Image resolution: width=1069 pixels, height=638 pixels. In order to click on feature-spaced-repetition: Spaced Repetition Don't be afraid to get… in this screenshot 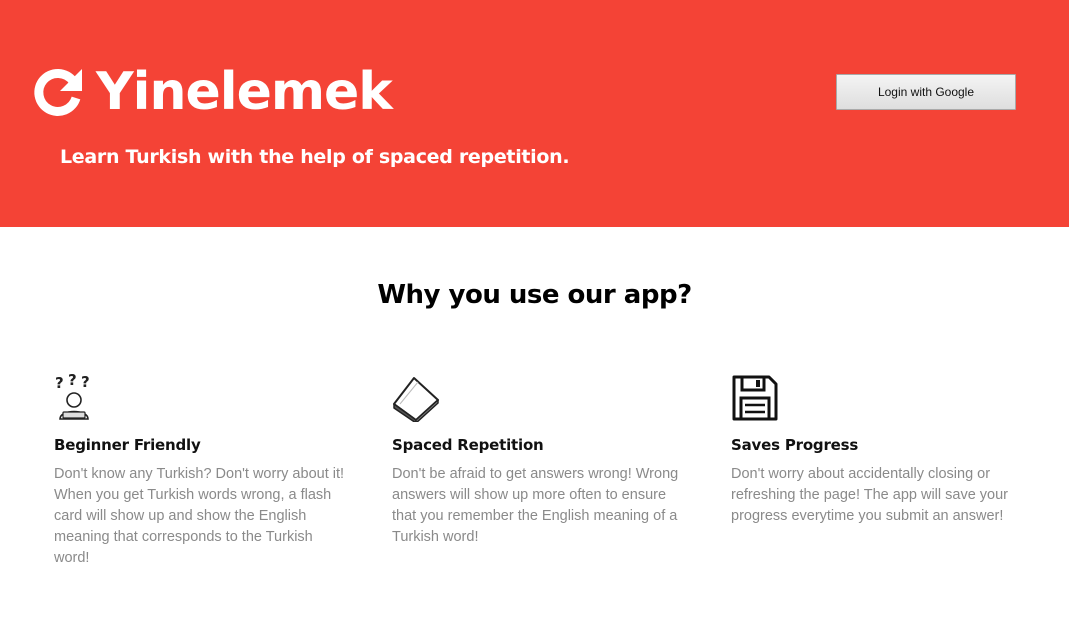, I will do `click(537, 461)`.